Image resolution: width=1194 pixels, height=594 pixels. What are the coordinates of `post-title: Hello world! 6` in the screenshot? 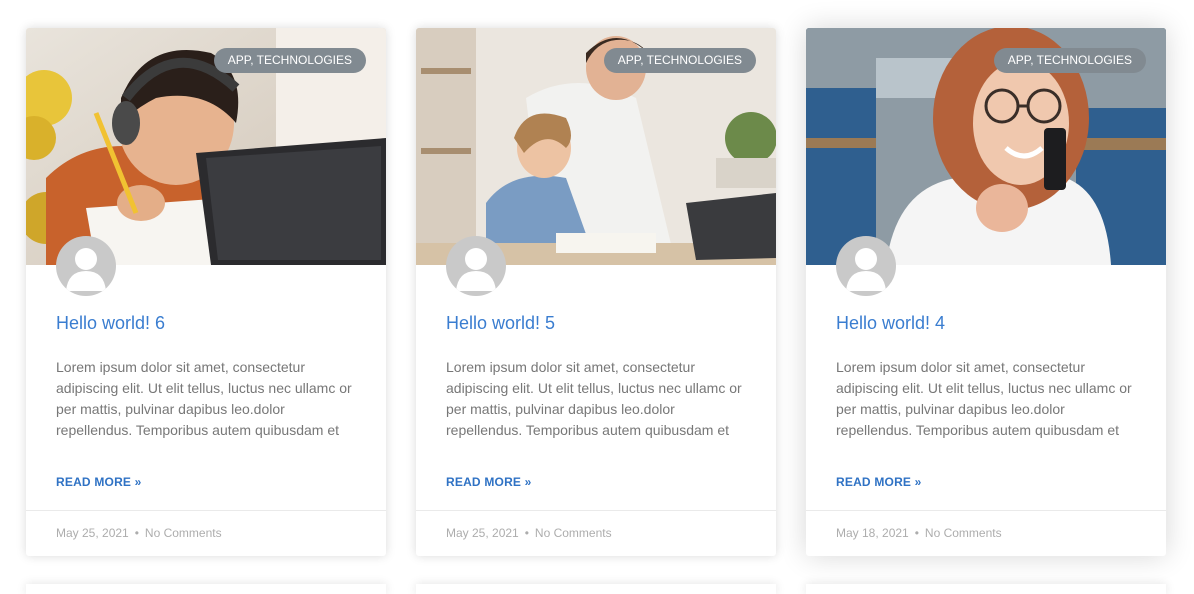 It's located at (110, 323).